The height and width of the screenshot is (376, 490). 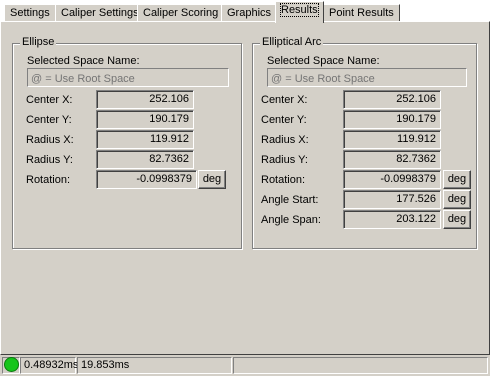 What do you see at coordinates (290, 200) in the screenshot?
I see `angle-start-label: Angle Start:` at bounding box center [290, 200].